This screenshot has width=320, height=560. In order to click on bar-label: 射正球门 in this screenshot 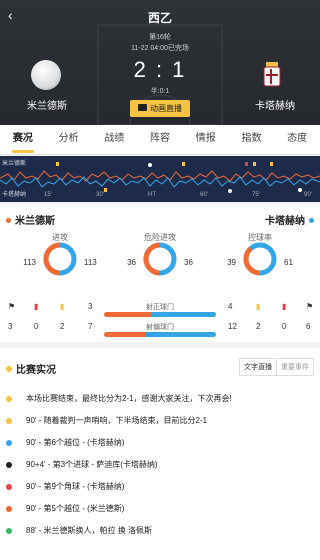, I will do `click(160, 307)`.